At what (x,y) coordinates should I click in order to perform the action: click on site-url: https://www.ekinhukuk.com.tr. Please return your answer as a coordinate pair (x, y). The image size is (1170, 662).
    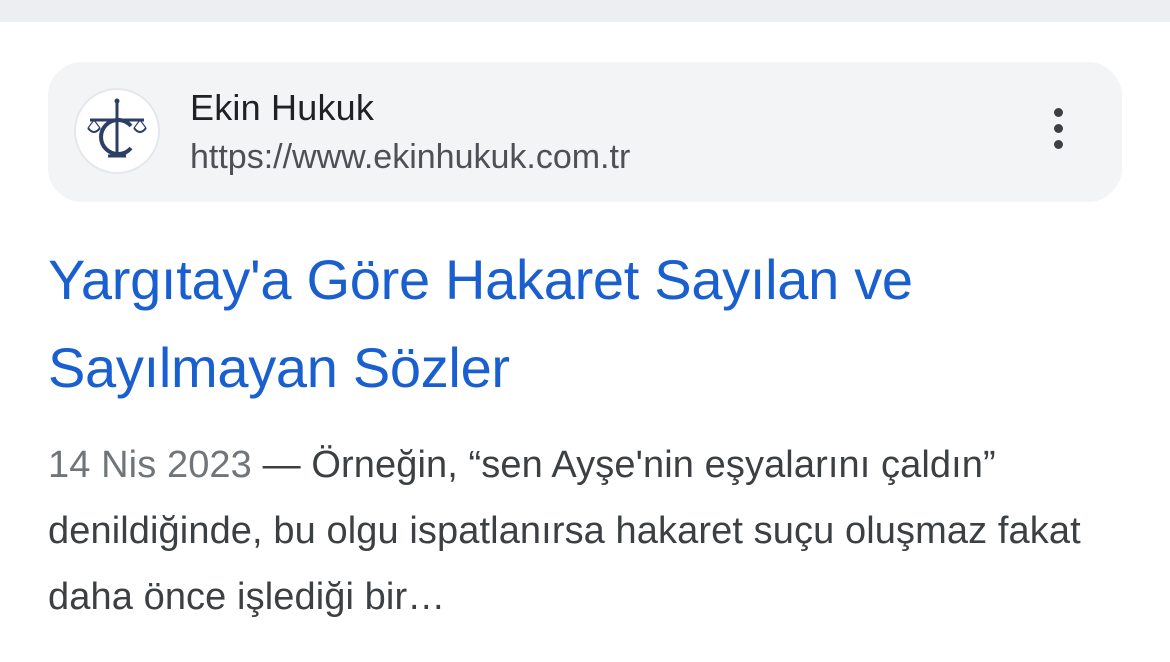
    Looking at the image, I should click on (410, 157).